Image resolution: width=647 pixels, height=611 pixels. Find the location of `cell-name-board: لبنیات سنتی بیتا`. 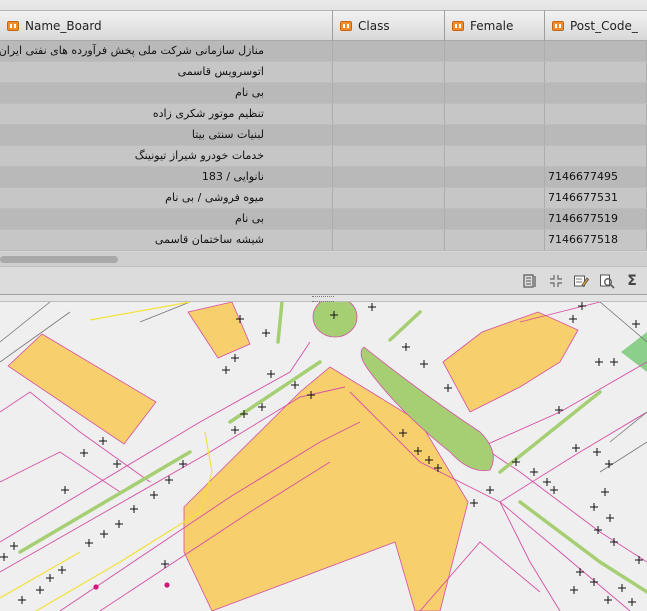

cell-name-board: لبنیات سنتی بیتا is located at coordinates (166, 135).